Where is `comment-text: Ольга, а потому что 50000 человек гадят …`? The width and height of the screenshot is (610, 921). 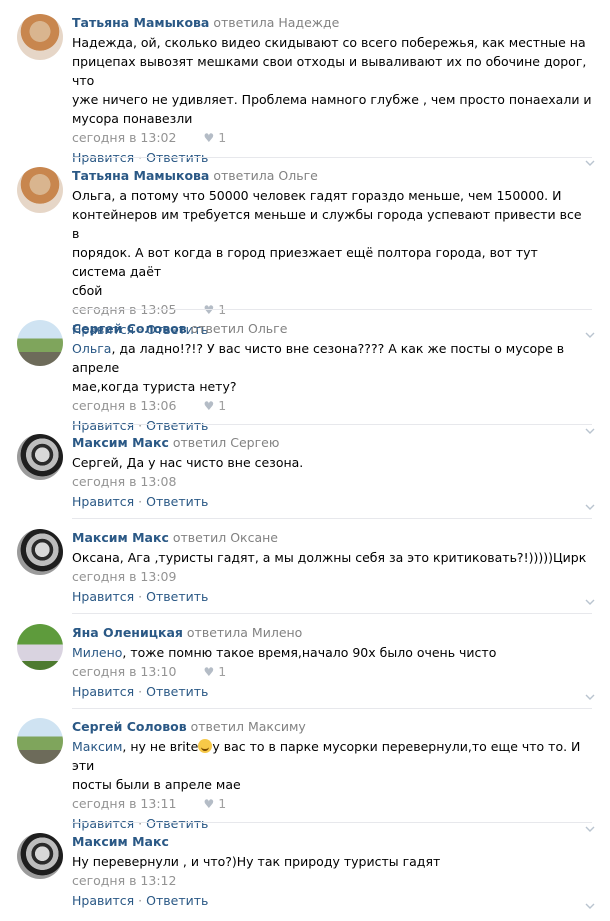 comment-text: Ольга, а потому что 50000 человек гадят … is located at coordinates (332, 243).